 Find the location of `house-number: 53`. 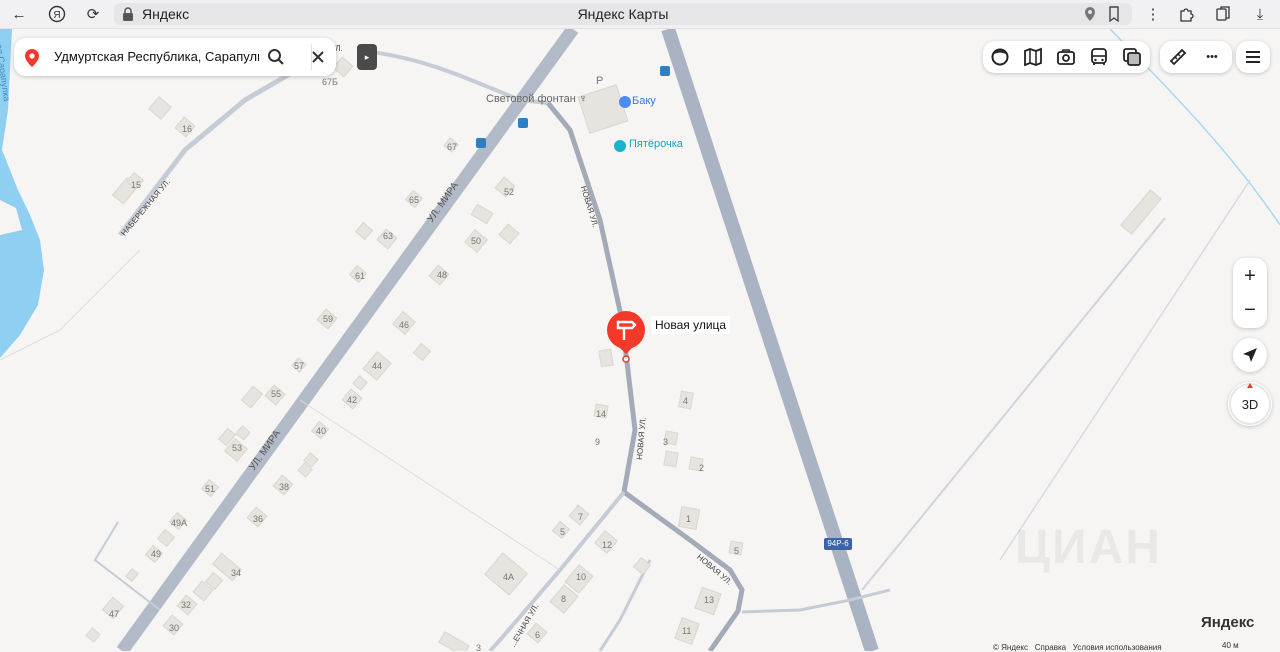

house-number: 53 is located at coordinates (237, 448).